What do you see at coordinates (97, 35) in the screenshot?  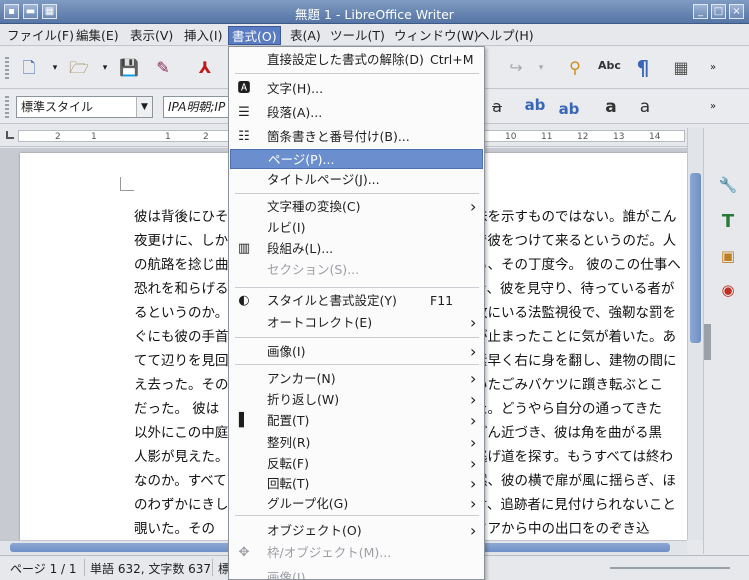 I see `menu-edit: 編集(E)` at bounding box center [97, 35].